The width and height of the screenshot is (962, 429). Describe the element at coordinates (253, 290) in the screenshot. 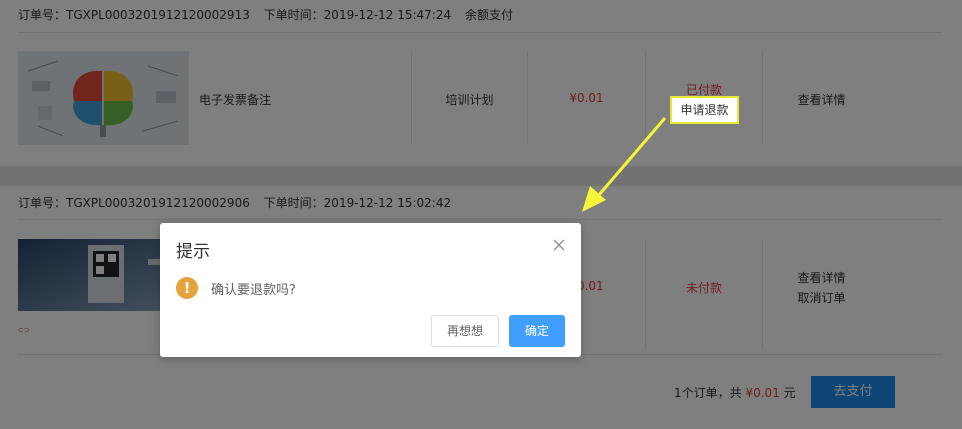

I see `dialog-message: 确认要退款吗?` at that location.